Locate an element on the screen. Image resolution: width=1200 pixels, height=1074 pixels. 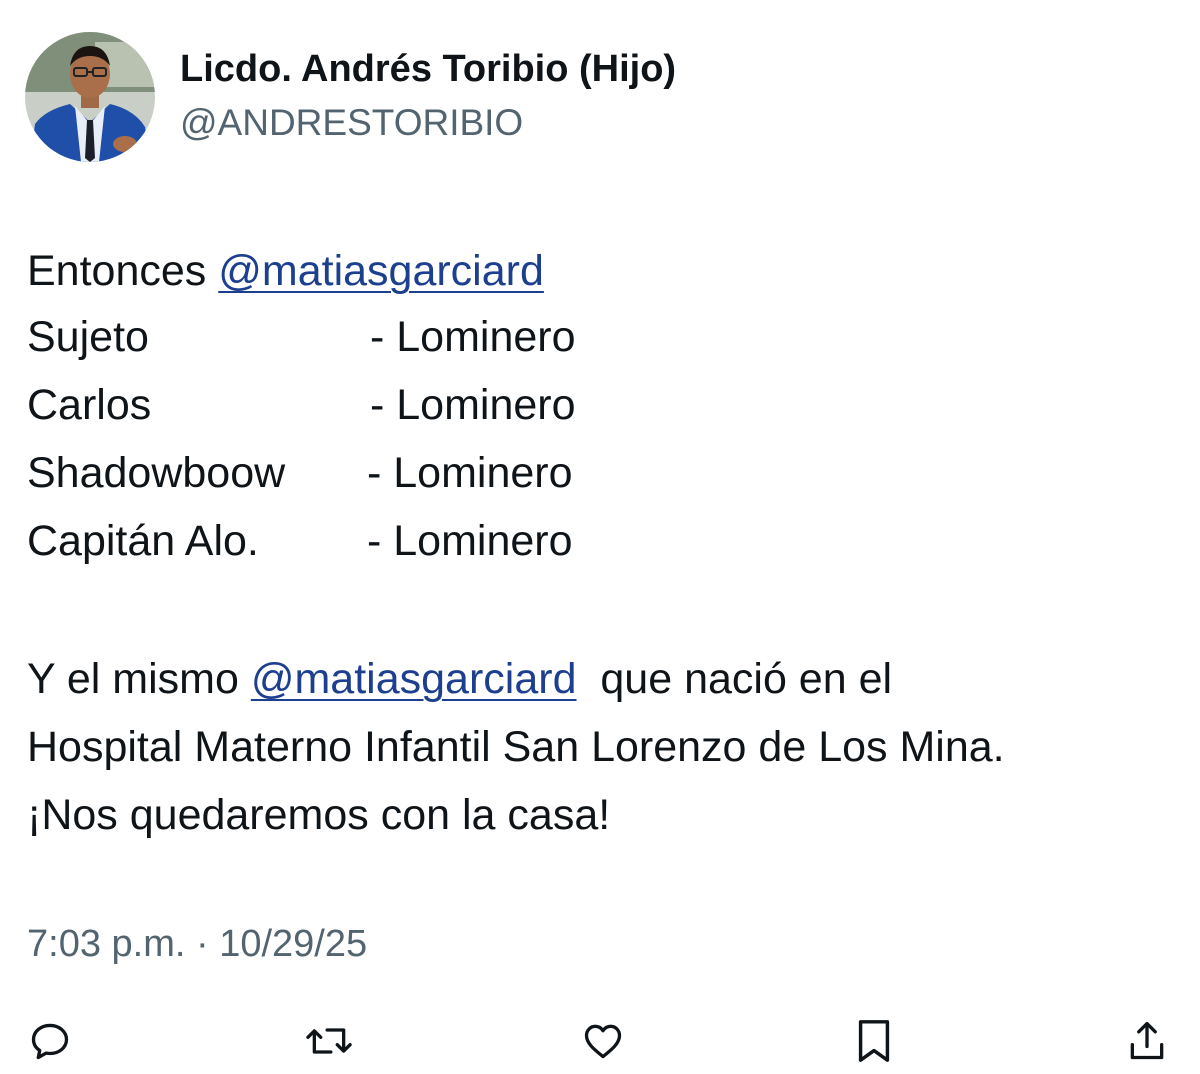
author-avatar is located at coordinates (90, 97).